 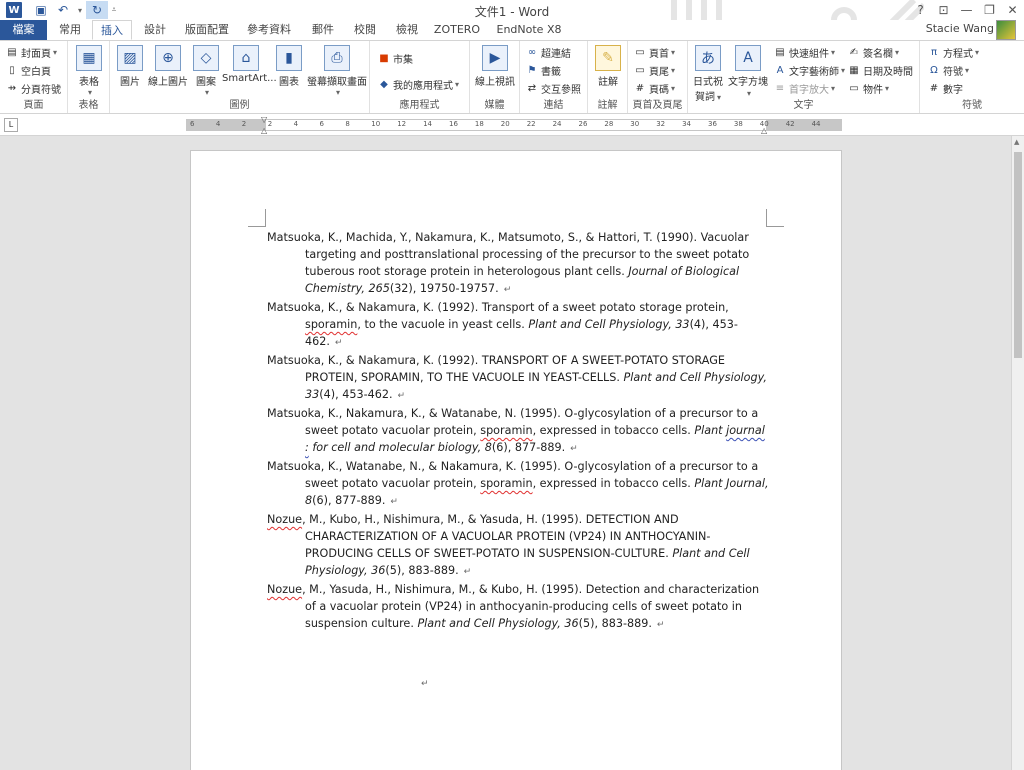 I want to click on group-pages: ▤ 封面頁 ▾ ▯ 空白頁 ⇸ 分頁符號 頁面, so click(x=34, y=77).